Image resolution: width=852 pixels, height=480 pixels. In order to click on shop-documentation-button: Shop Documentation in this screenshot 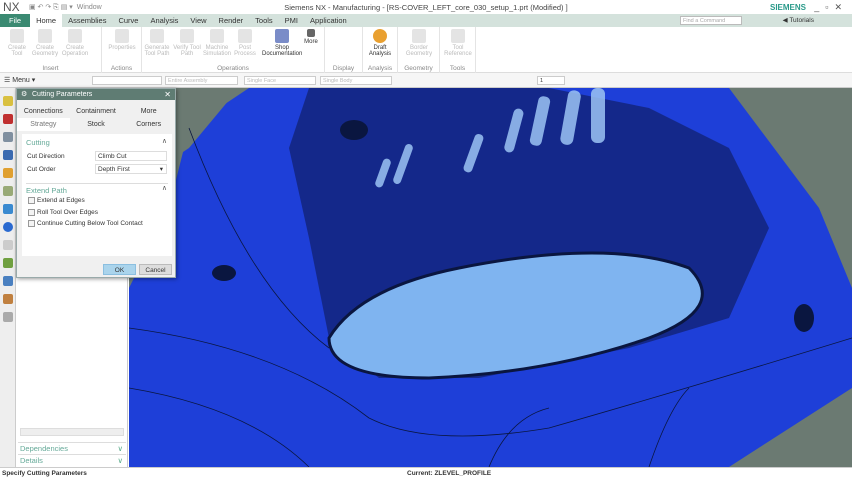, I will do `click(282, 43)`.